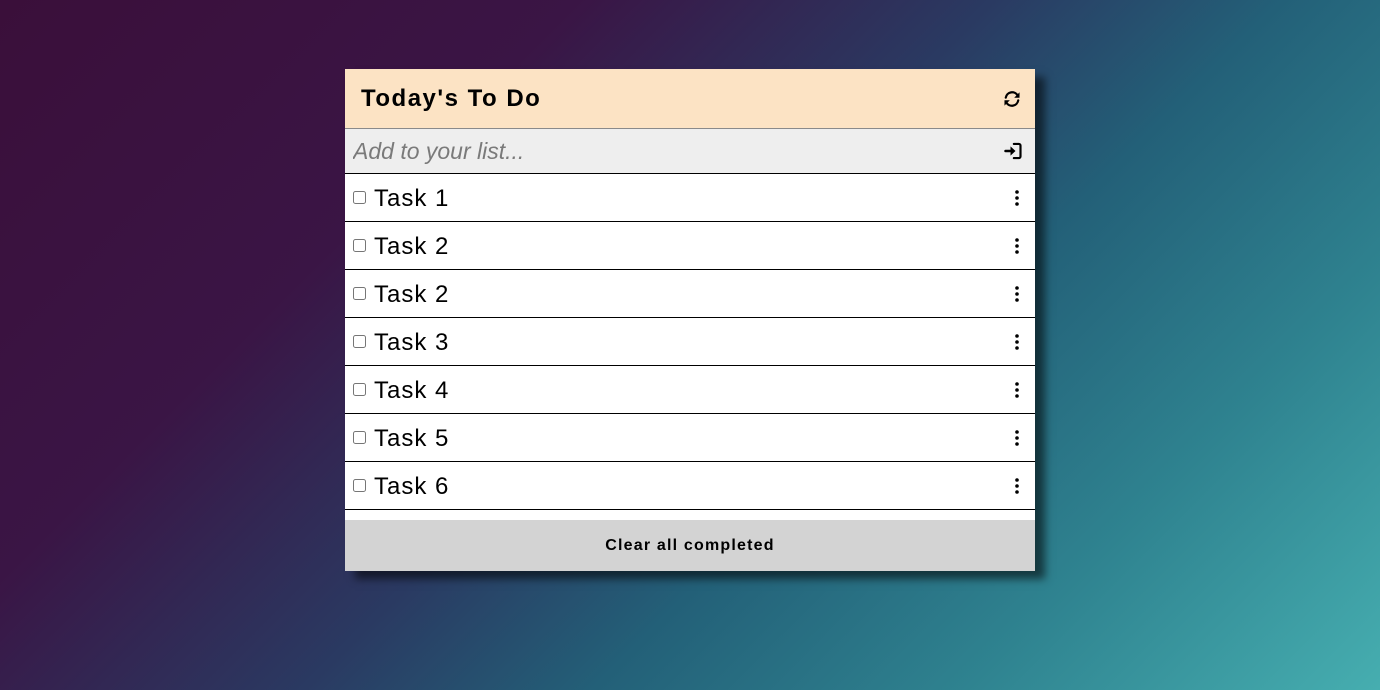 This screenshot has height=690, width=1380. I want to click on list-item: Task 1, so click(690, 198).